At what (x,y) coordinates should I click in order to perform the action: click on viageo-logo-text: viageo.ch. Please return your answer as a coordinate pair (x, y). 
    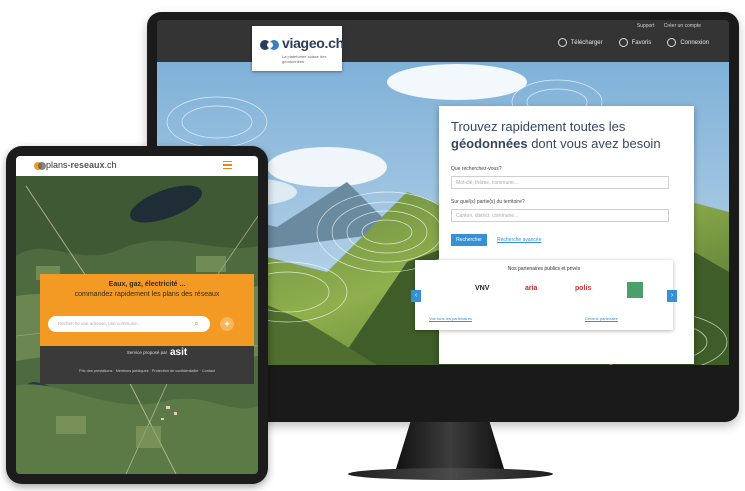
    Looking at the image, I should click on (313, 43).